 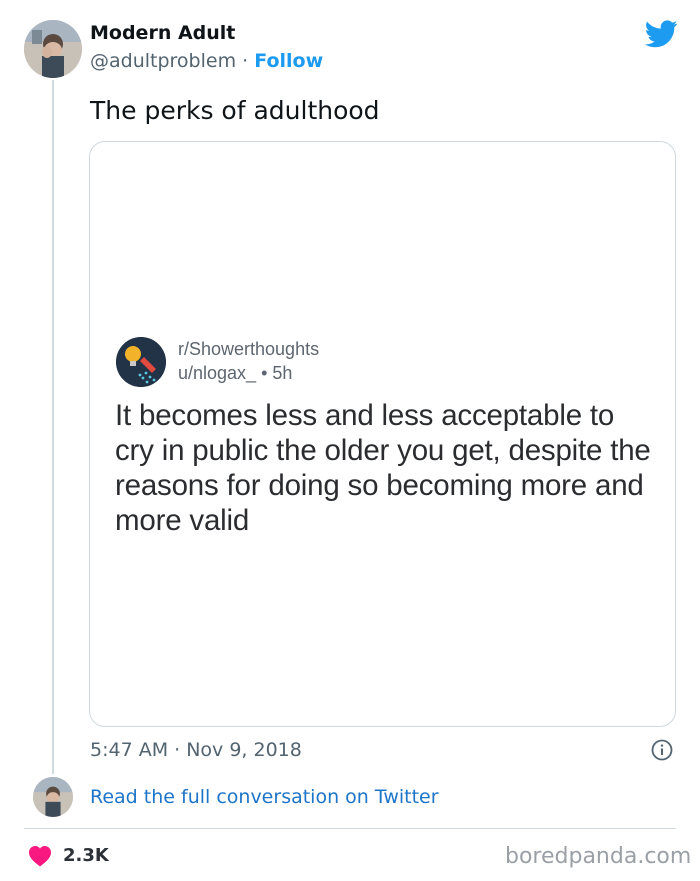 What do you see at coordinates (598, 856) in the screenshot?
I see `watermark: boredpanda.com` at bounding box center [598, 856].